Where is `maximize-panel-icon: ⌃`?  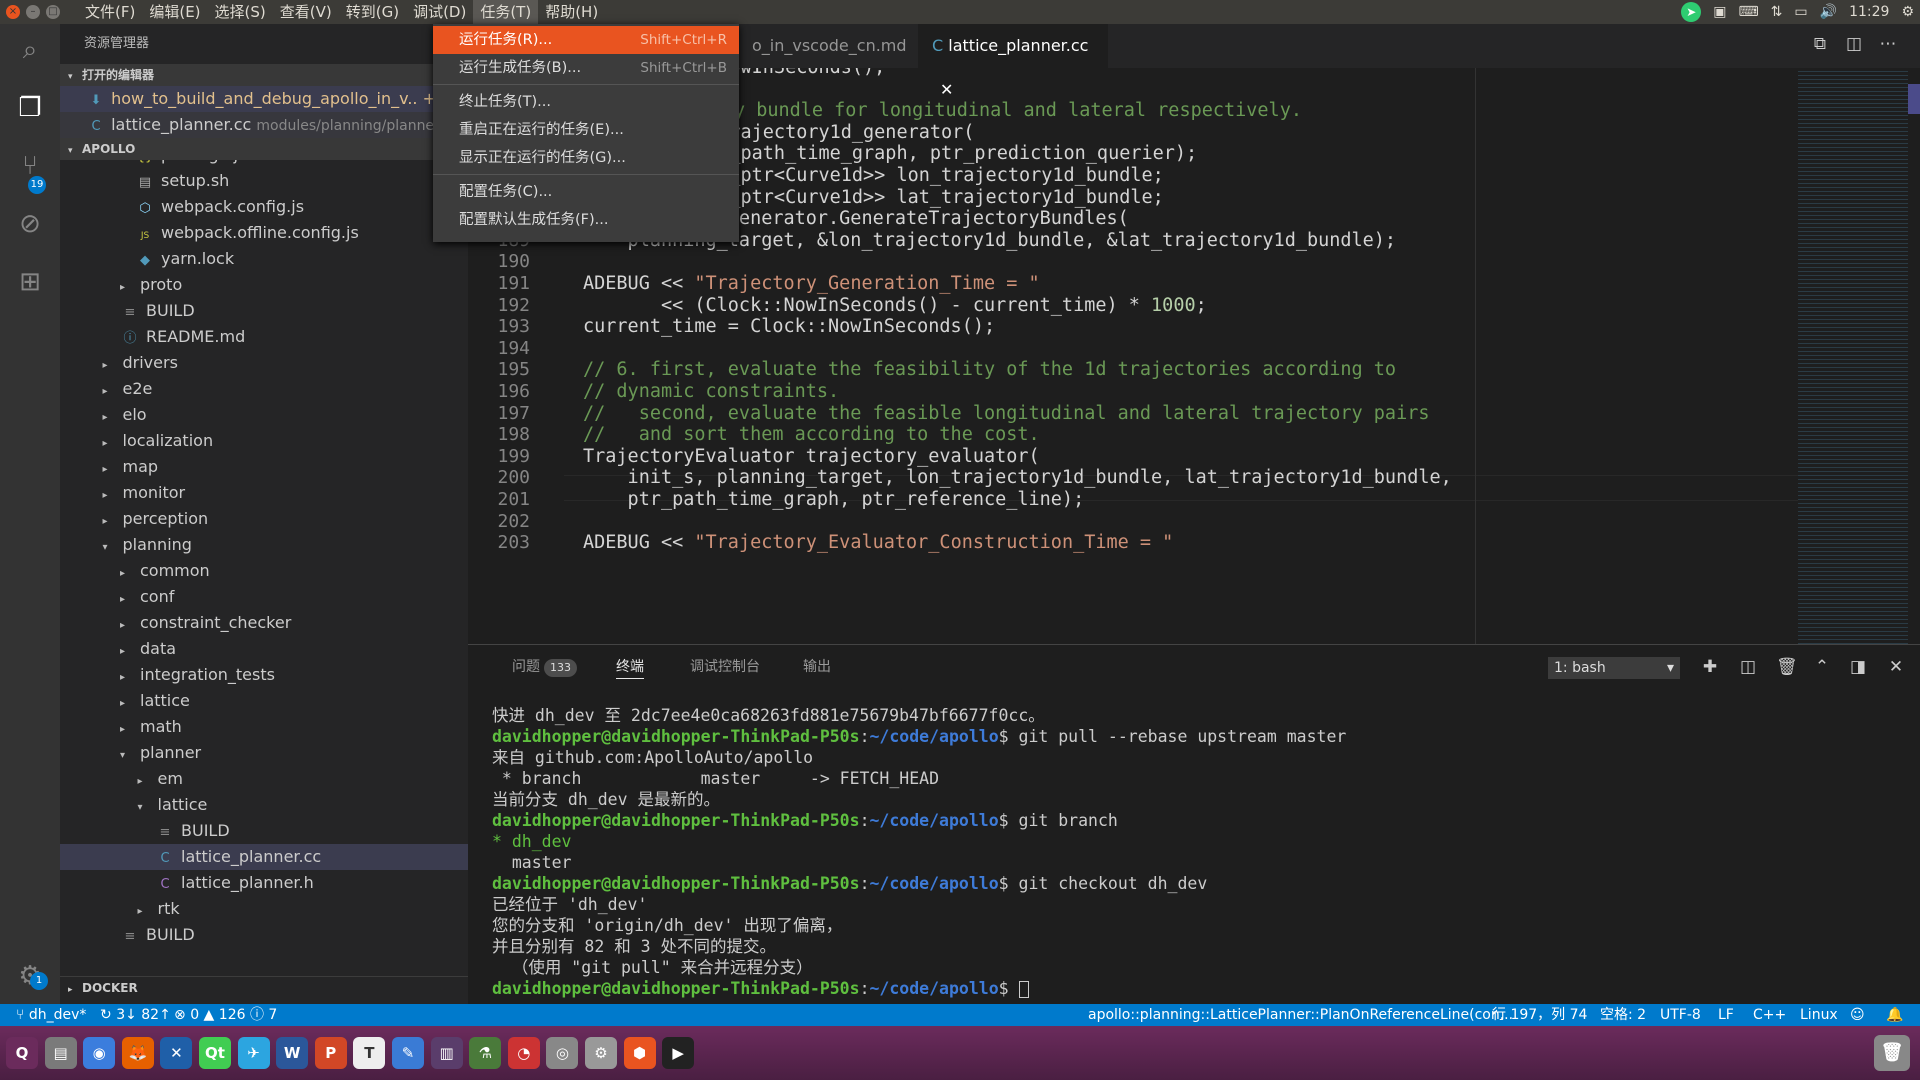
maximize-panel-icon: ⌃ is located at coordinates (1822, 667).